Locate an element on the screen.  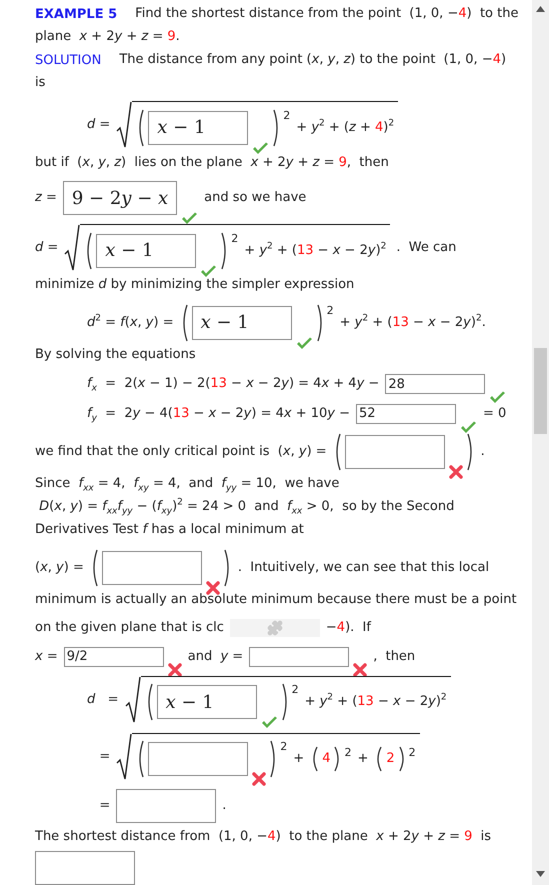
answer-field: 9/2 is located at coordinates (114, 656).